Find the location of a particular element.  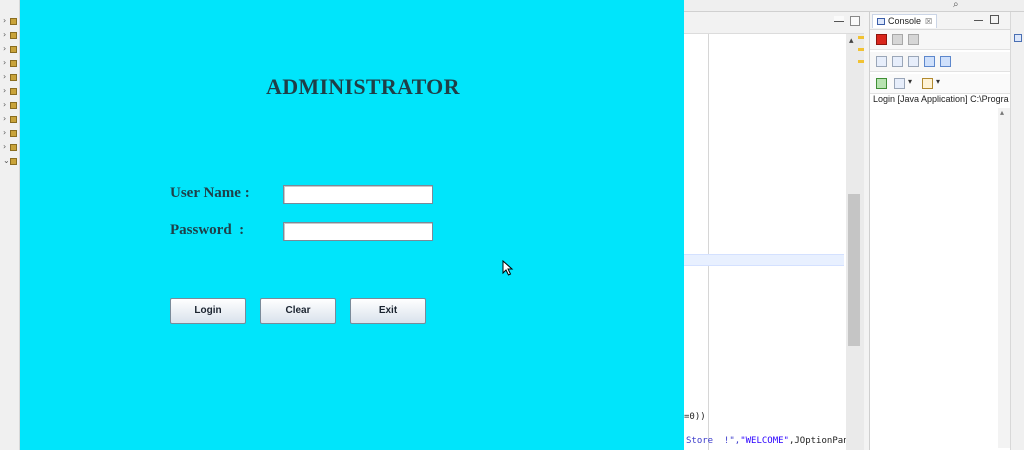

show-on-output-icon is located at coordinates (929, 61).